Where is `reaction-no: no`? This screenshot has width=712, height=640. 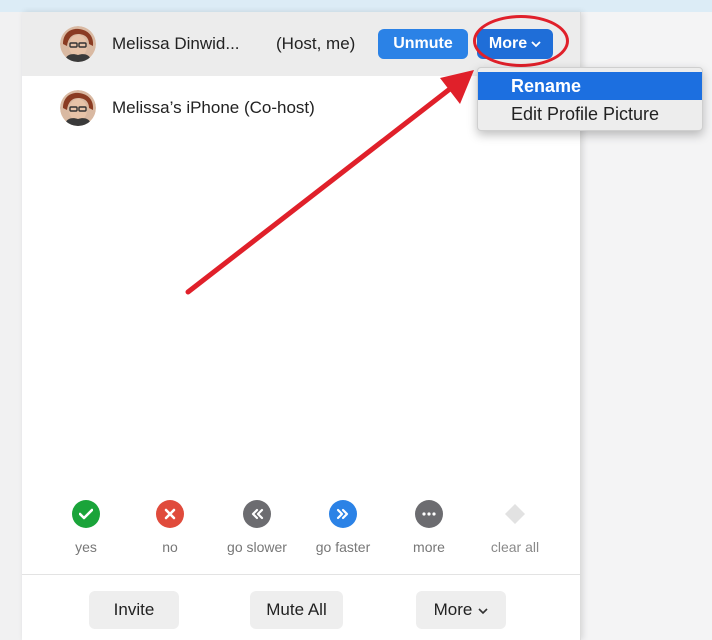 reaction-no: no is located at coordinates (170, 527).